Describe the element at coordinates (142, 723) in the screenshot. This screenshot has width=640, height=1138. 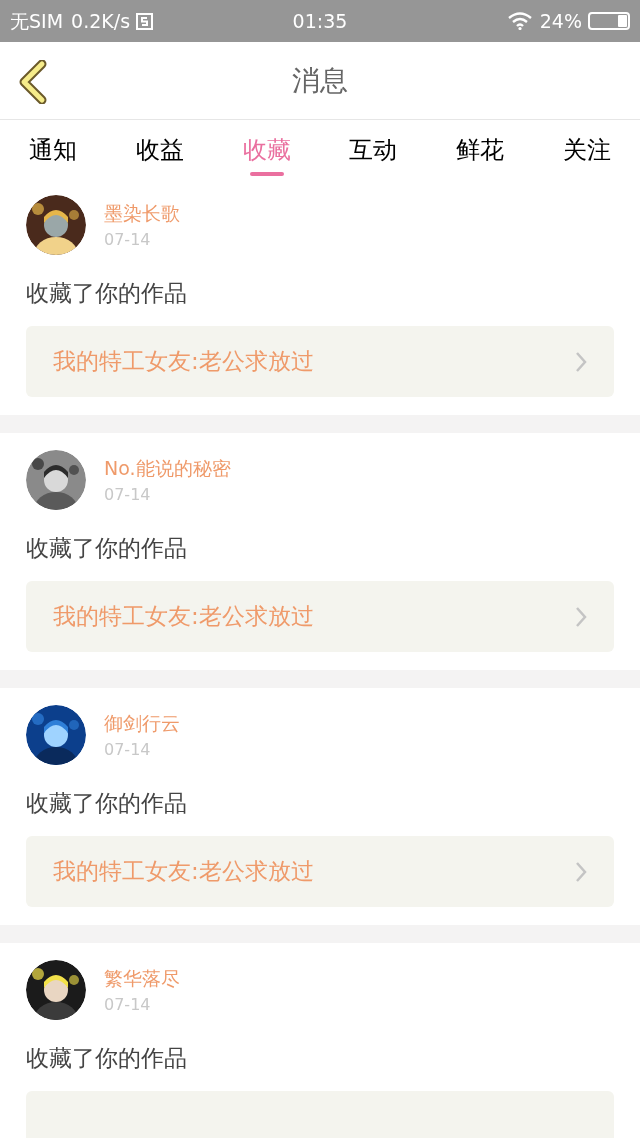
I see `username: 御剑行云` at that location.